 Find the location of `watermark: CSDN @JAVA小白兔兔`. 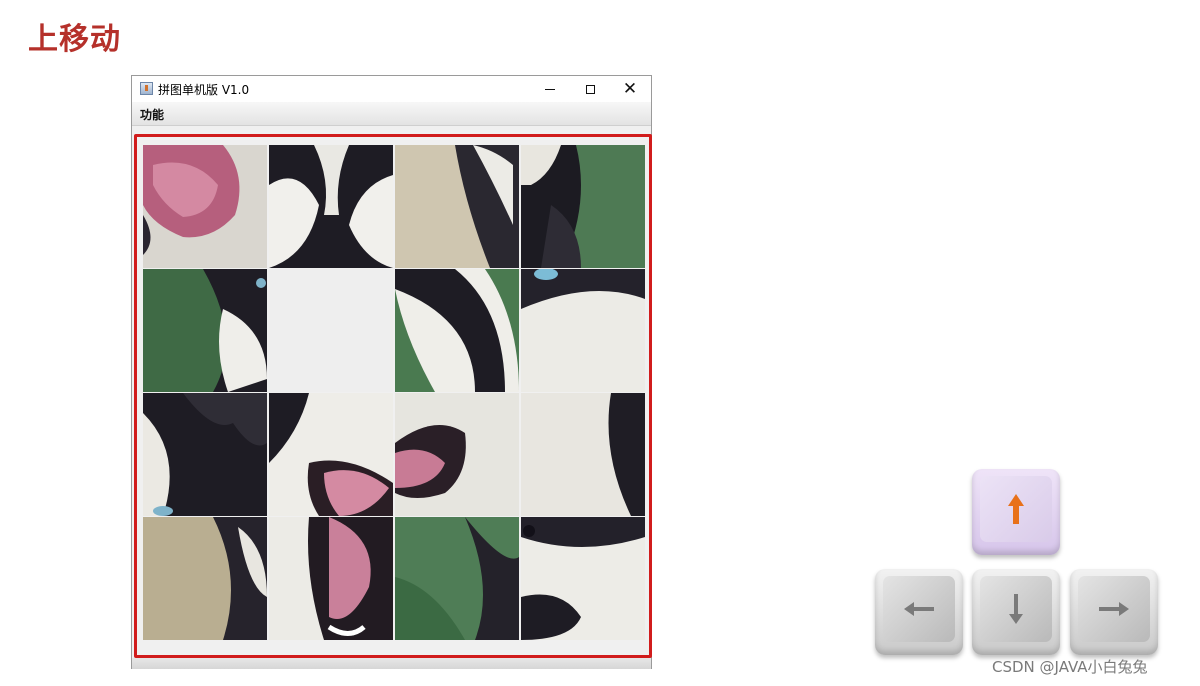

watermark: CSDN @JAVA小白兔兔 is located at coordinates (1070, 667).